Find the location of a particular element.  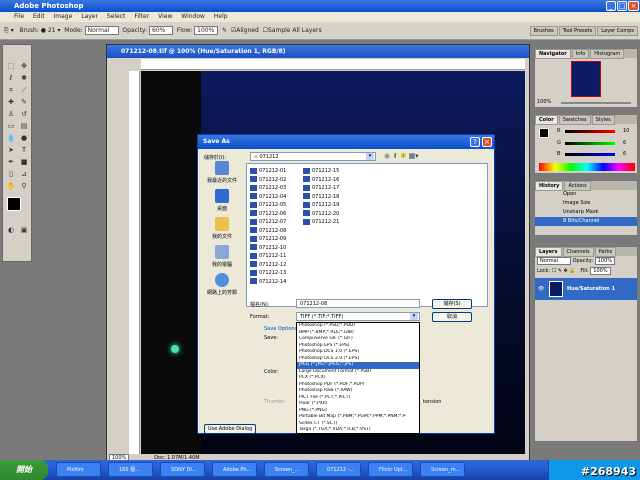

menu-select: Select is located at coordinates (116, 16).